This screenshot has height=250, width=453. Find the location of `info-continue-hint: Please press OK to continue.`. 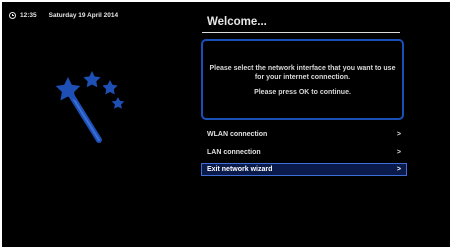

info-continue-hint: Please press OK to continue. is located at coordinates (302, 92).